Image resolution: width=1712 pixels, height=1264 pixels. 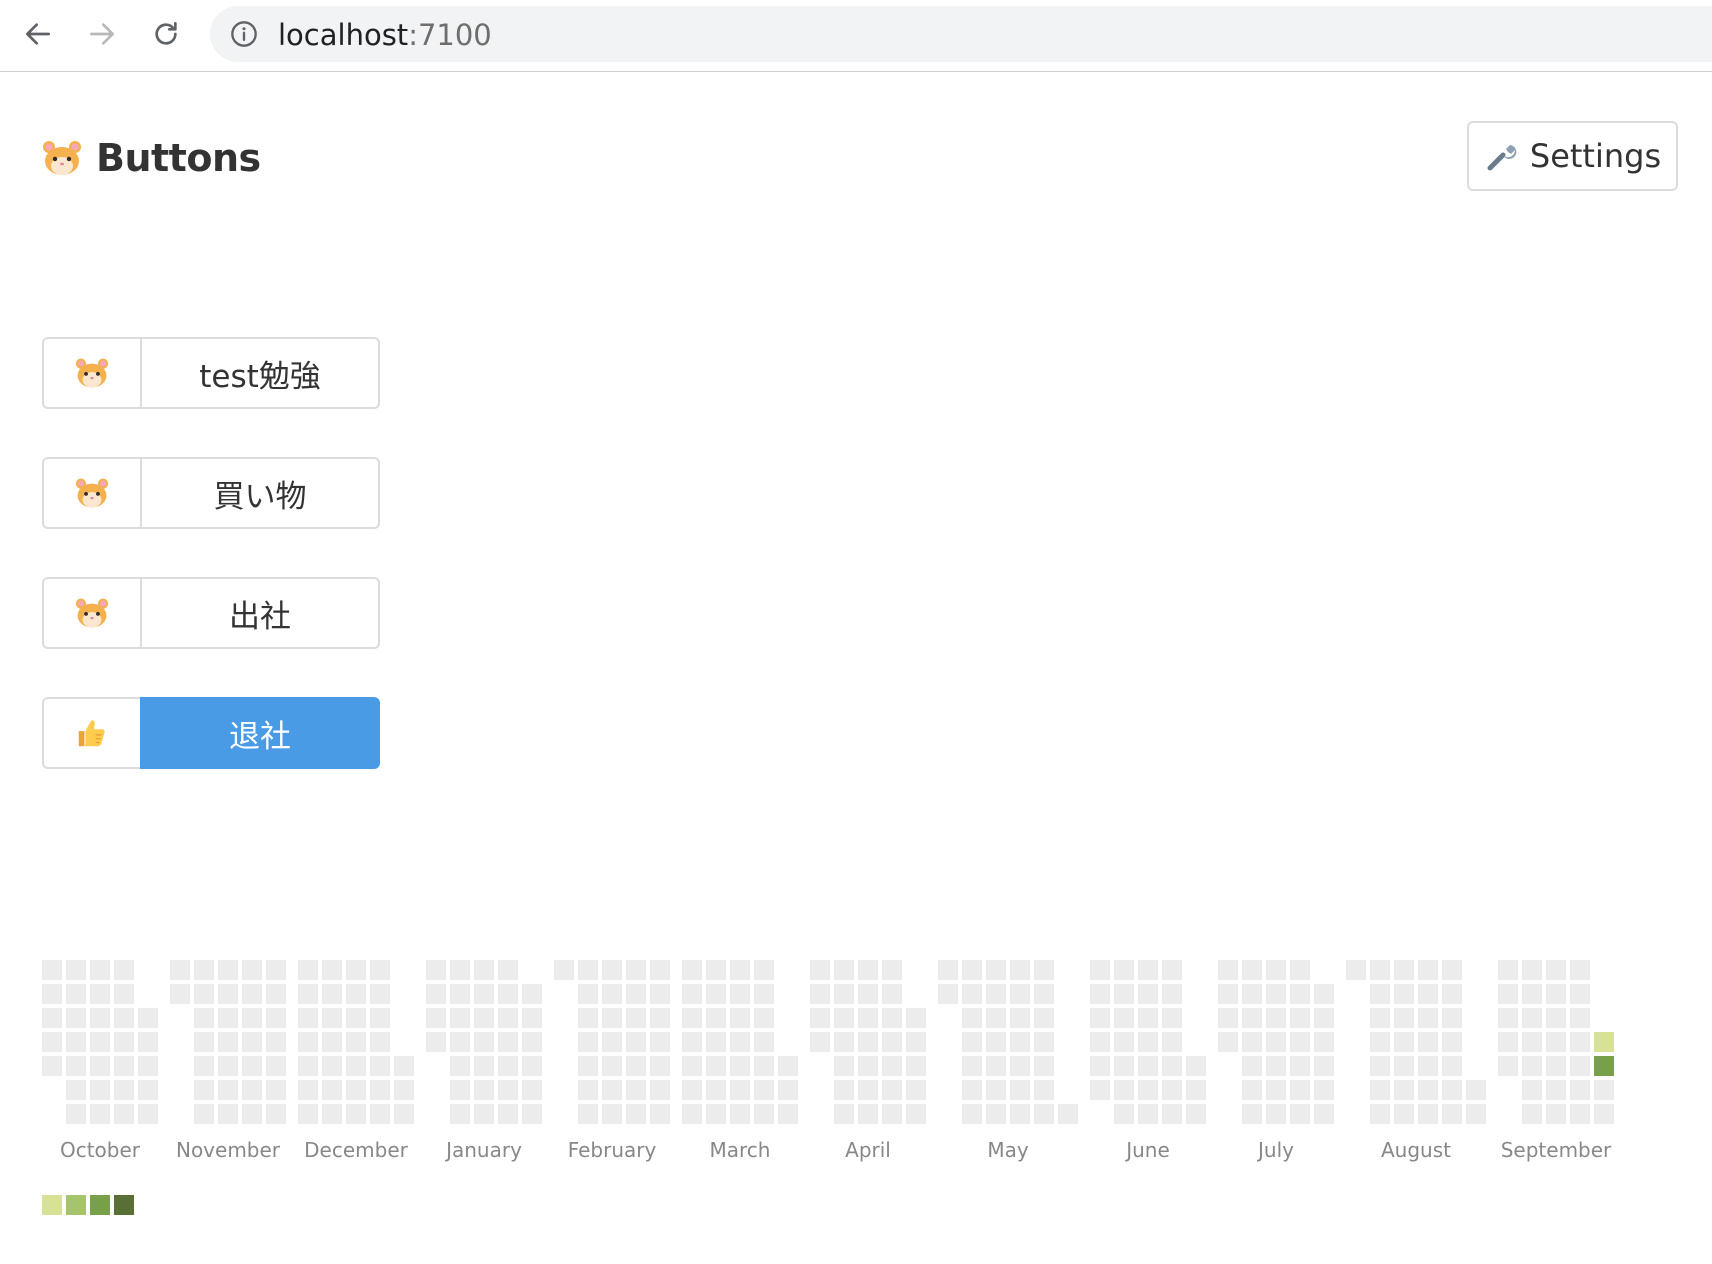 I want to click on action-button-shopping: 買い物, so click(x=211, y=493).